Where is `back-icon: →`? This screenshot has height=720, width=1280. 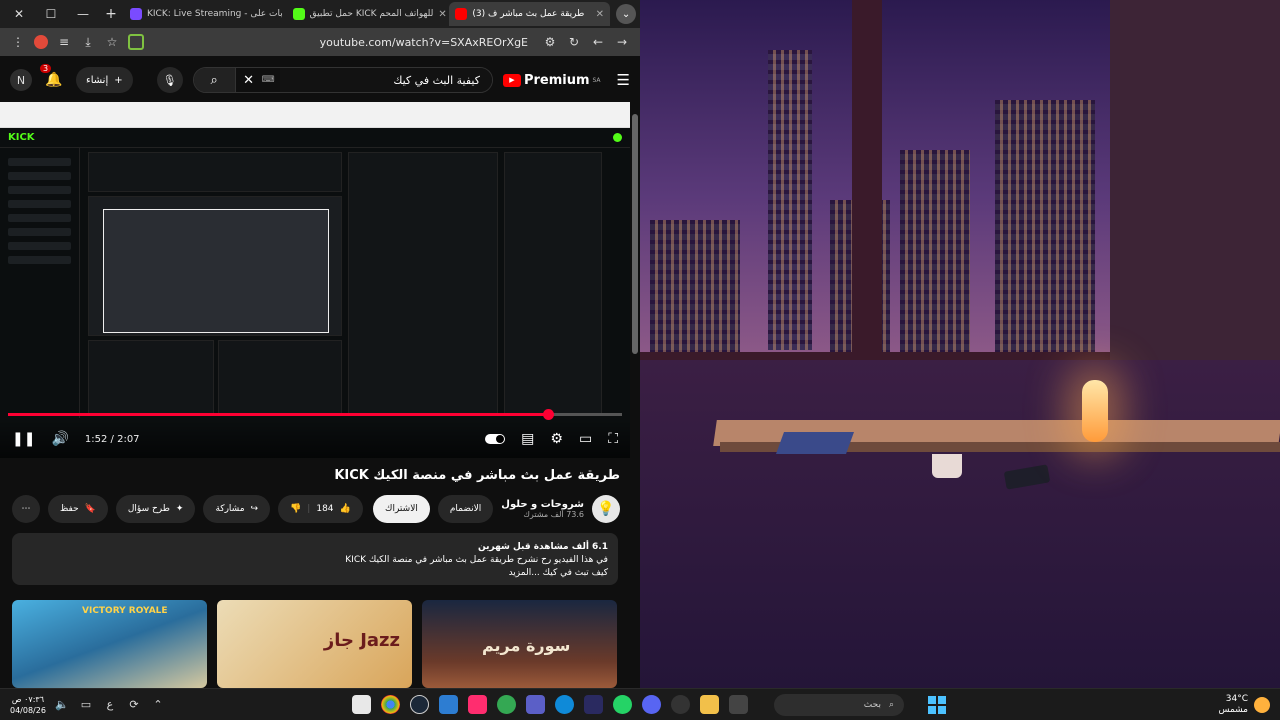
back-icon: → is located at coordinates (622, 42).